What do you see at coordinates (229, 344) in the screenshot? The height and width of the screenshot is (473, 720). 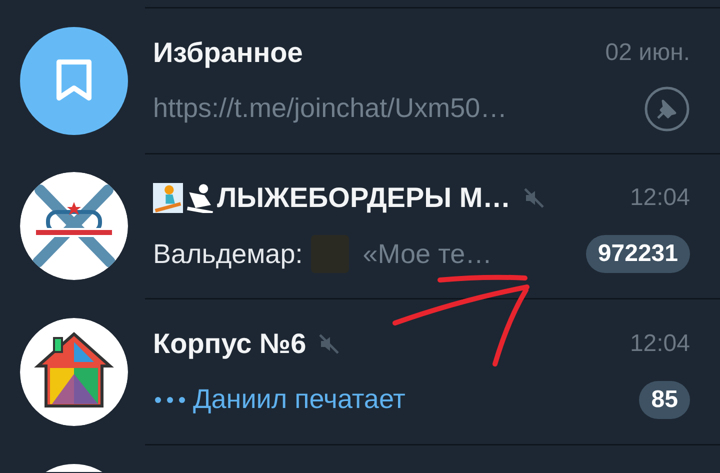 I see `chat-title: Корпус №6` at bounding box center [229, 344].